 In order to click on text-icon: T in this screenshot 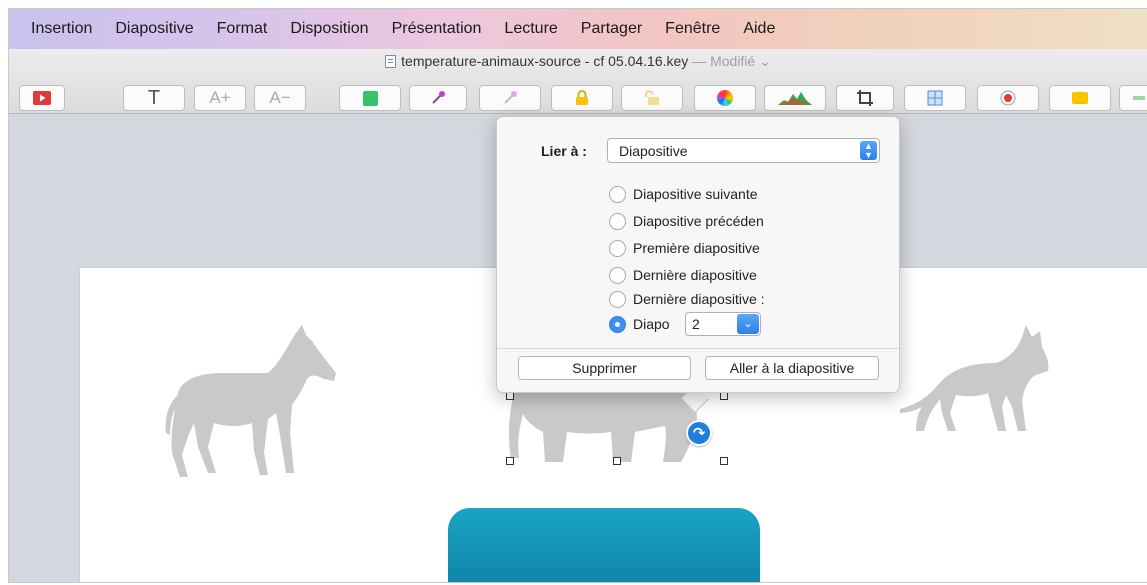, I will do `click(154, 97)`.